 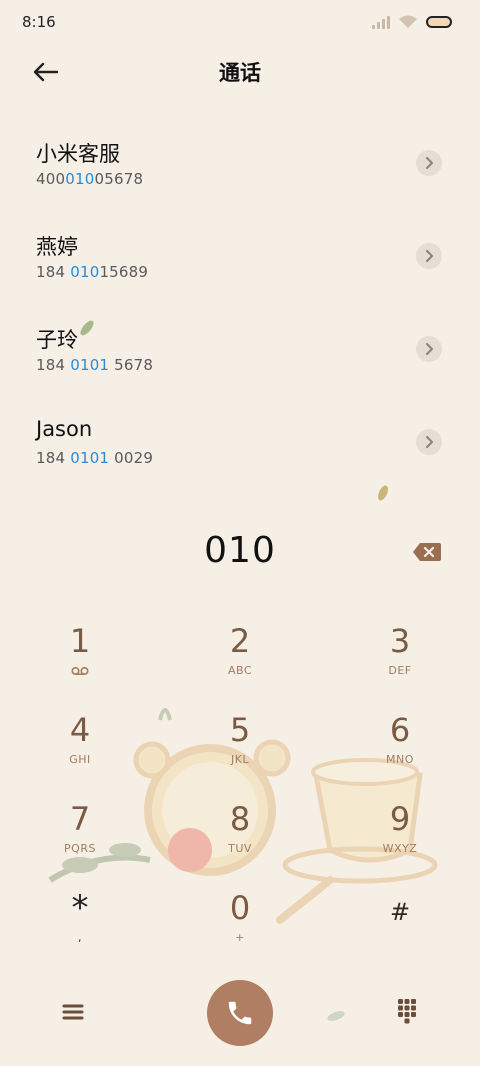 I want to click on voicemail-icon, so click(x=80, y=671).